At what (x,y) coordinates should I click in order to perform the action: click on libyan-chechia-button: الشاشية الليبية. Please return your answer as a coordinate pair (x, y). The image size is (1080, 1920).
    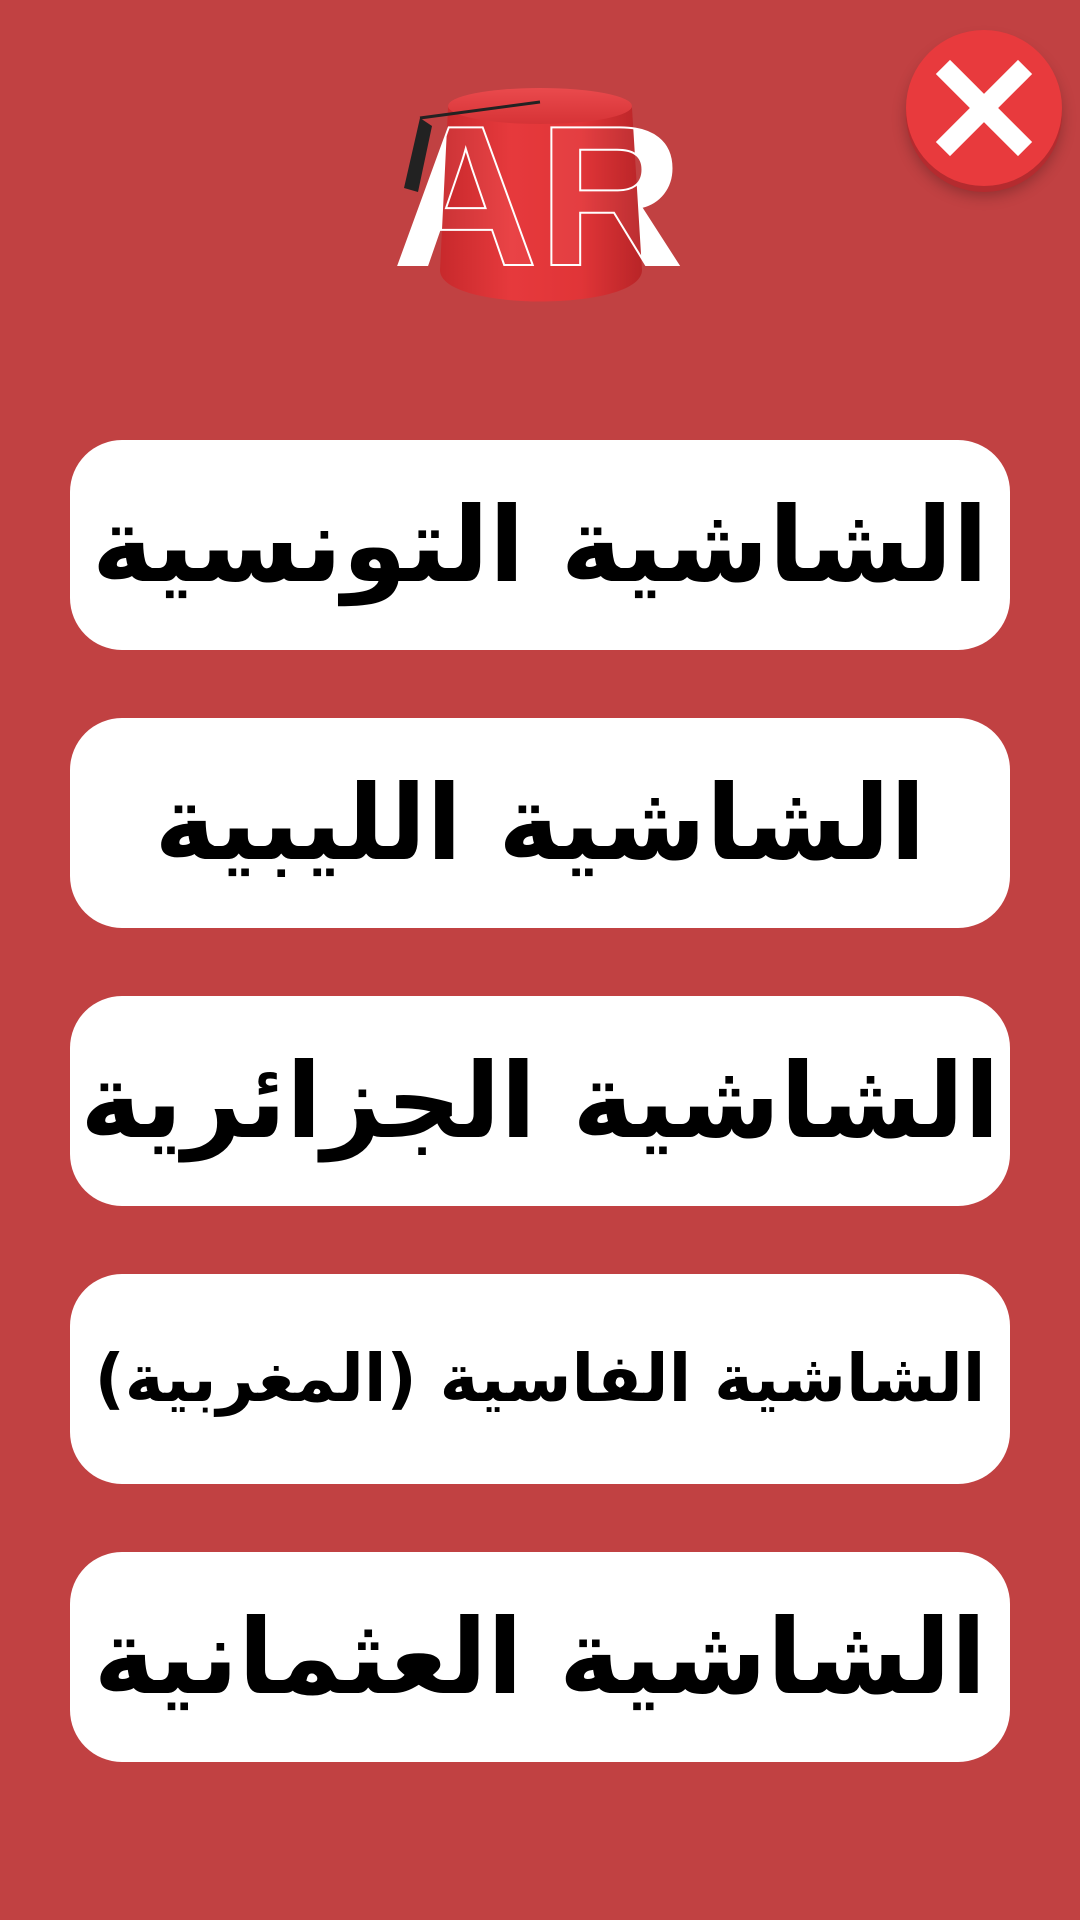
    Looking at the image, I should click on (540, 823).